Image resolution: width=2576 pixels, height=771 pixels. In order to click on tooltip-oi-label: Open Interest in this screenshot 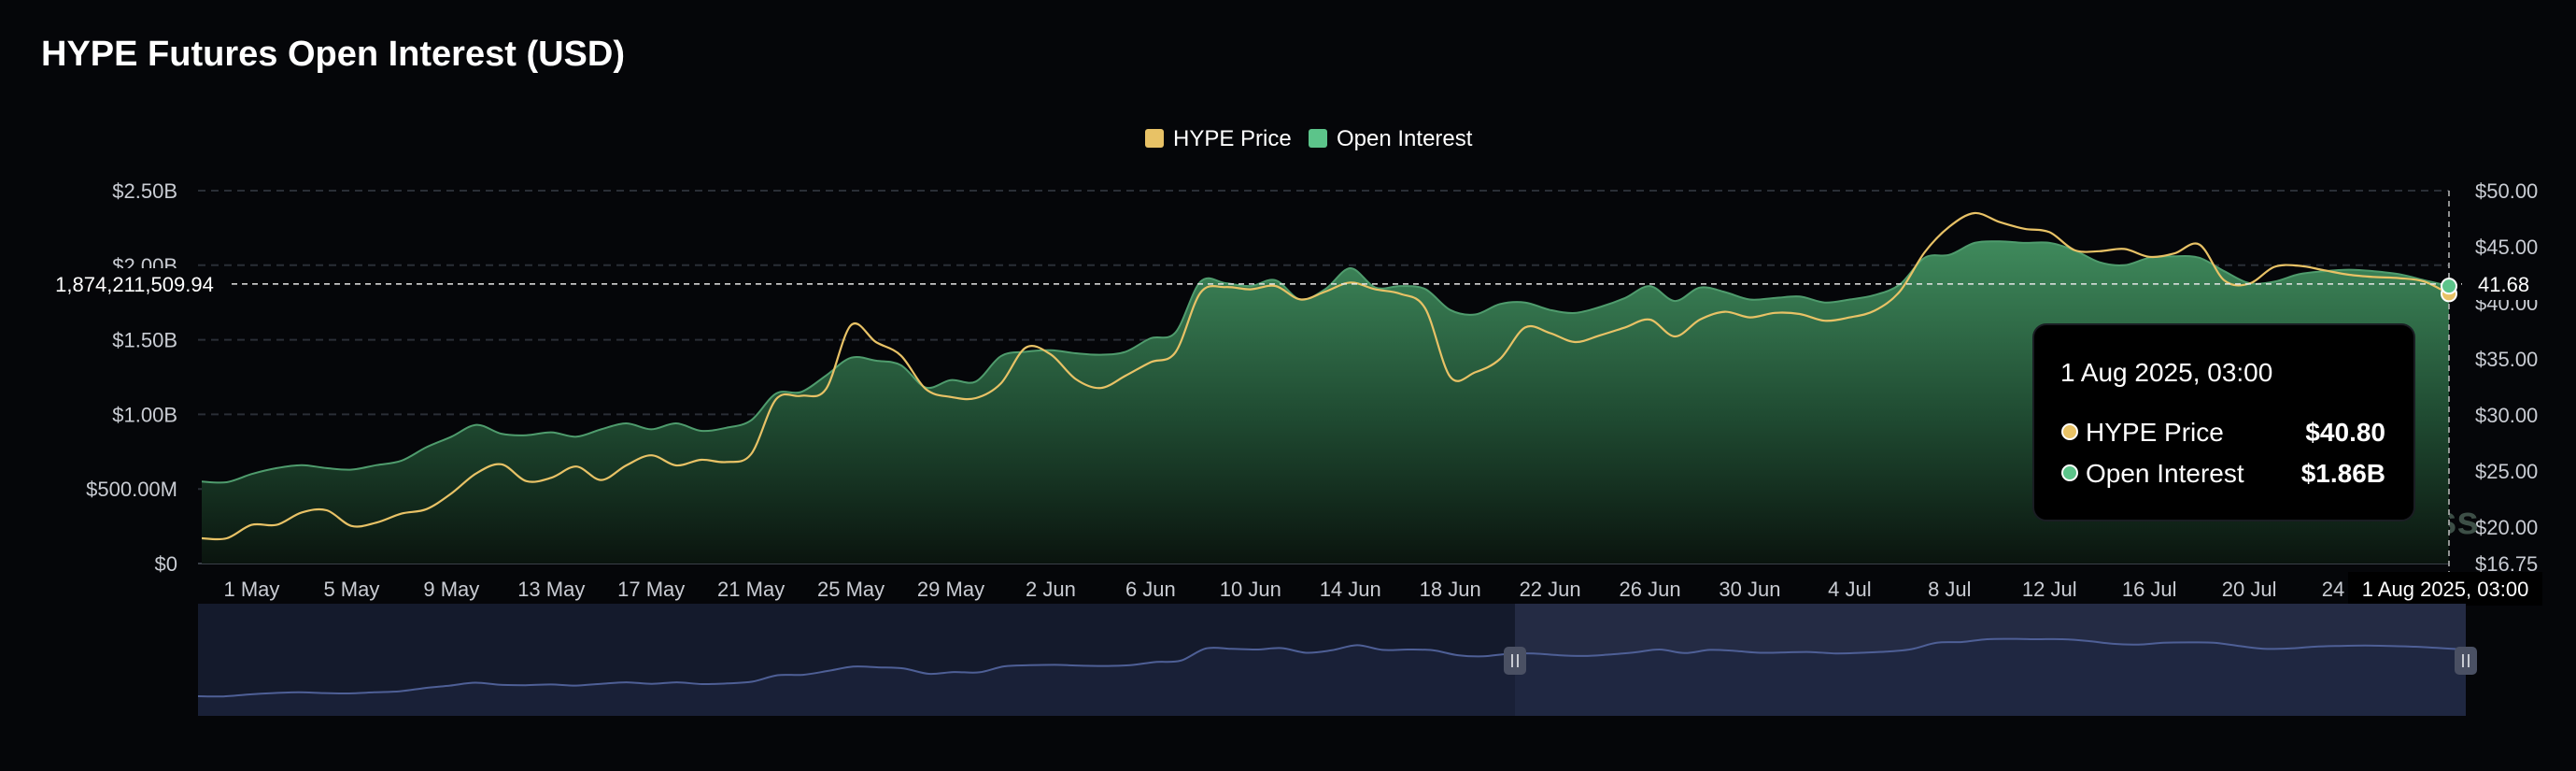, I will do `click(2165, 473)`.